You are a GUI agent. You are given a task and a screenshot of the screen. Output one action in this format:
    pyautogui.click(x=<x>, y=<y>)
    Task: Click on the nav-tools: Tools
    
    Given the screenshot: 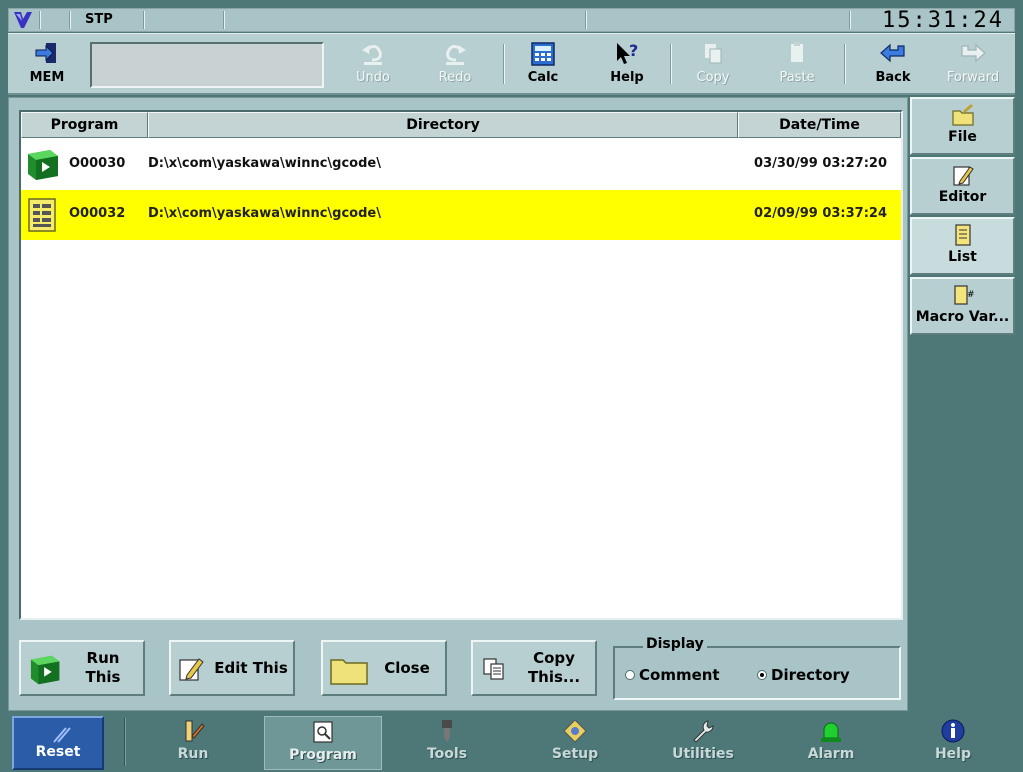 What is the action you would take?
    pyautogui.click(x=447, y=743)
    